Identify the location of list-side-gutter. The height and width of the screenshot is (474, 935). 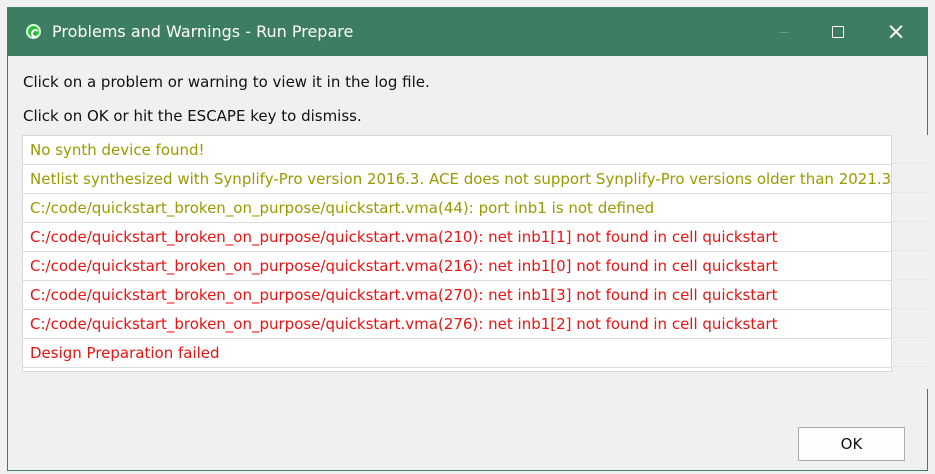
(910, 262).